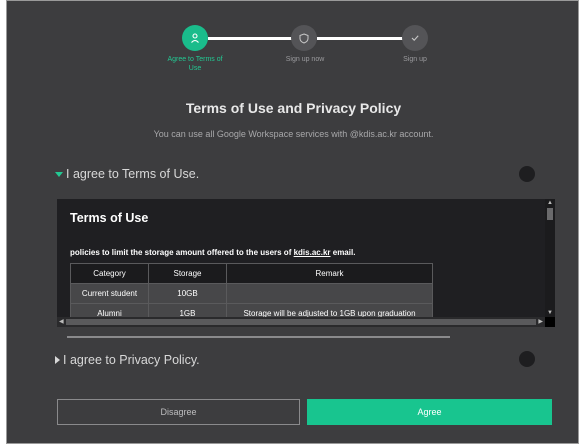 The height and width of the screenshot is (446, 582). What do you see at coordinates (258, 337) in the screenshot?
I see `section-divider` at bounding box center [258, 337].